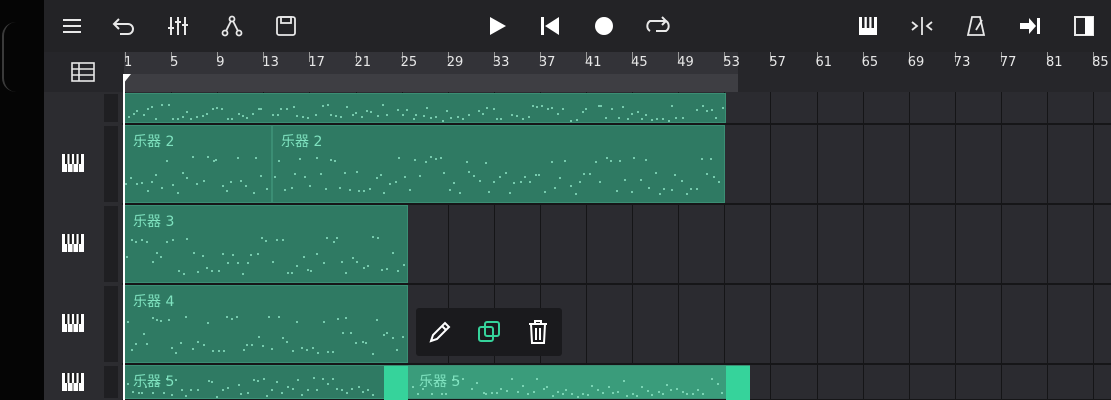 Image resolution: width=1111 pixels, height=400 pixels. Describe the element at coordinates (127, 79) in the screenshot. I see `playhead-marker` at that location.